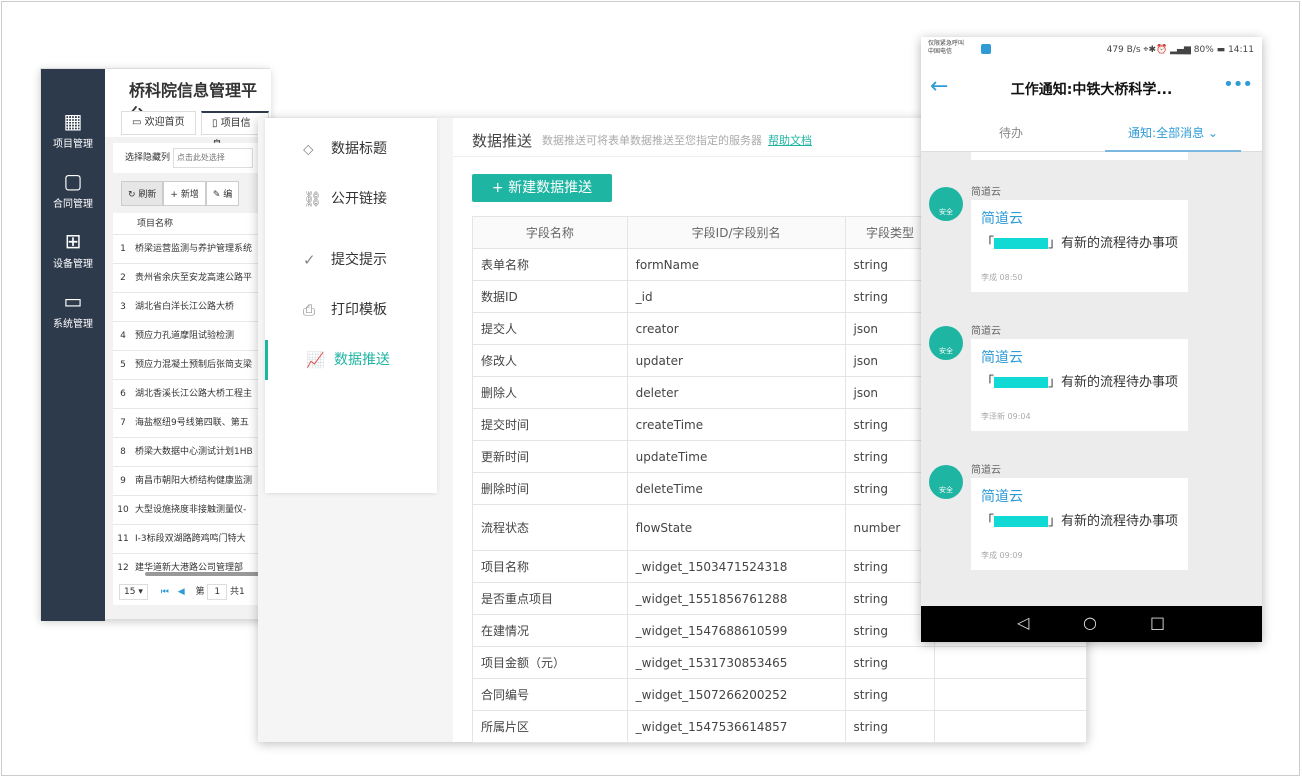 This screenshot has width=1302, height=778. I want to click on table-row: 4 预应力孔道摩阻试验检测, so click(193, 336).